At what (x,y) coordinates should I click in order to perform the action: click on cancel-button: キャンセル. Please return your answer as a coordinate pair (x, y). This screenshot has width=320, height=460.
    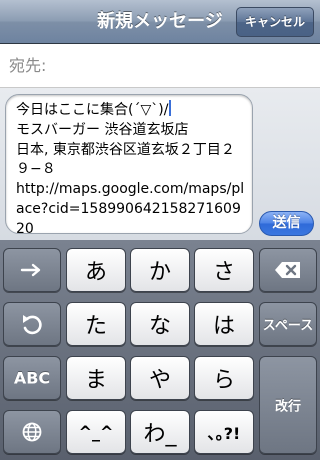
    Looking at the image, I should click on (274, 22).